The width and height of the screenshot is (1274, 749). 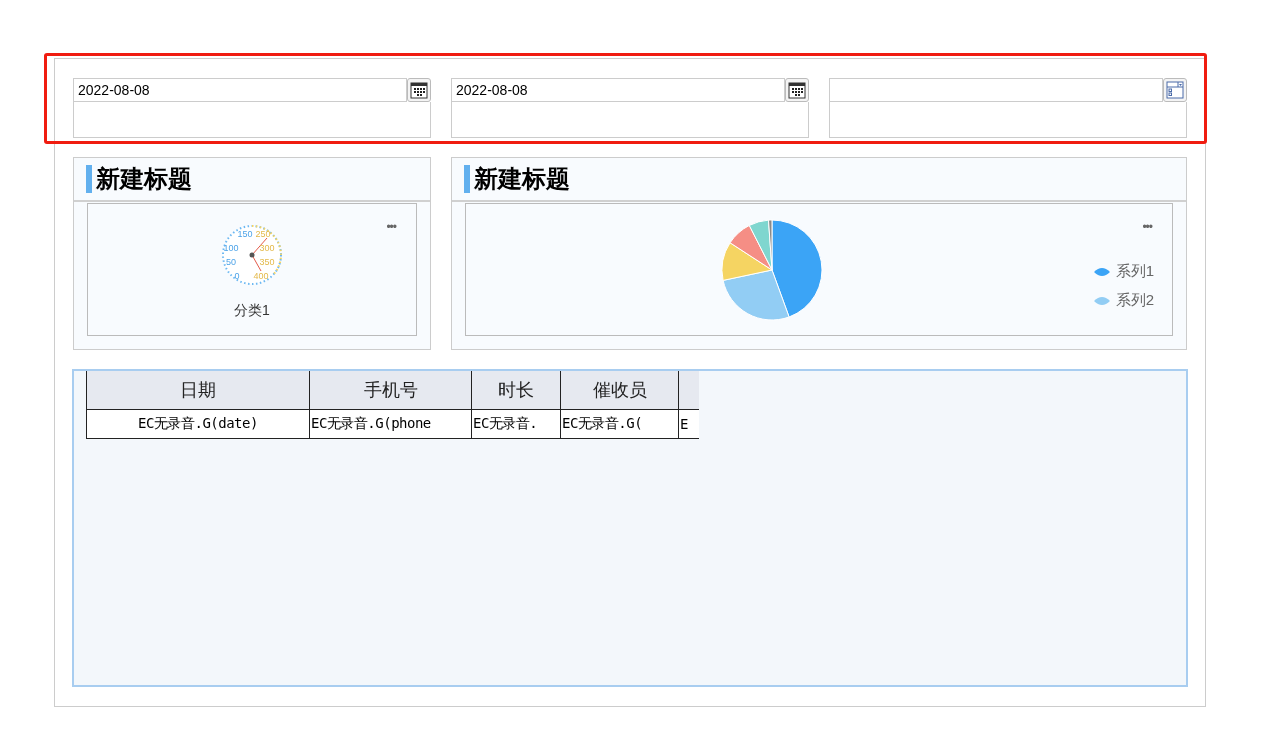 What do you see at coordinates (261, 276) in the screenshot?
I see `gauge-tick-label: 400` at bounding box center [261, 276].